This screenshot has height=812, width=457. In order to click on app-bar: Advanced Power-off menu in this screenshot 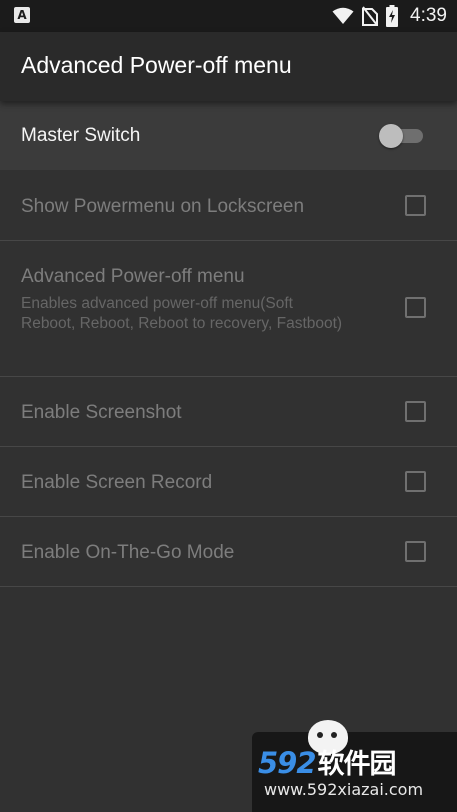, I will do `click(228, 66)`.